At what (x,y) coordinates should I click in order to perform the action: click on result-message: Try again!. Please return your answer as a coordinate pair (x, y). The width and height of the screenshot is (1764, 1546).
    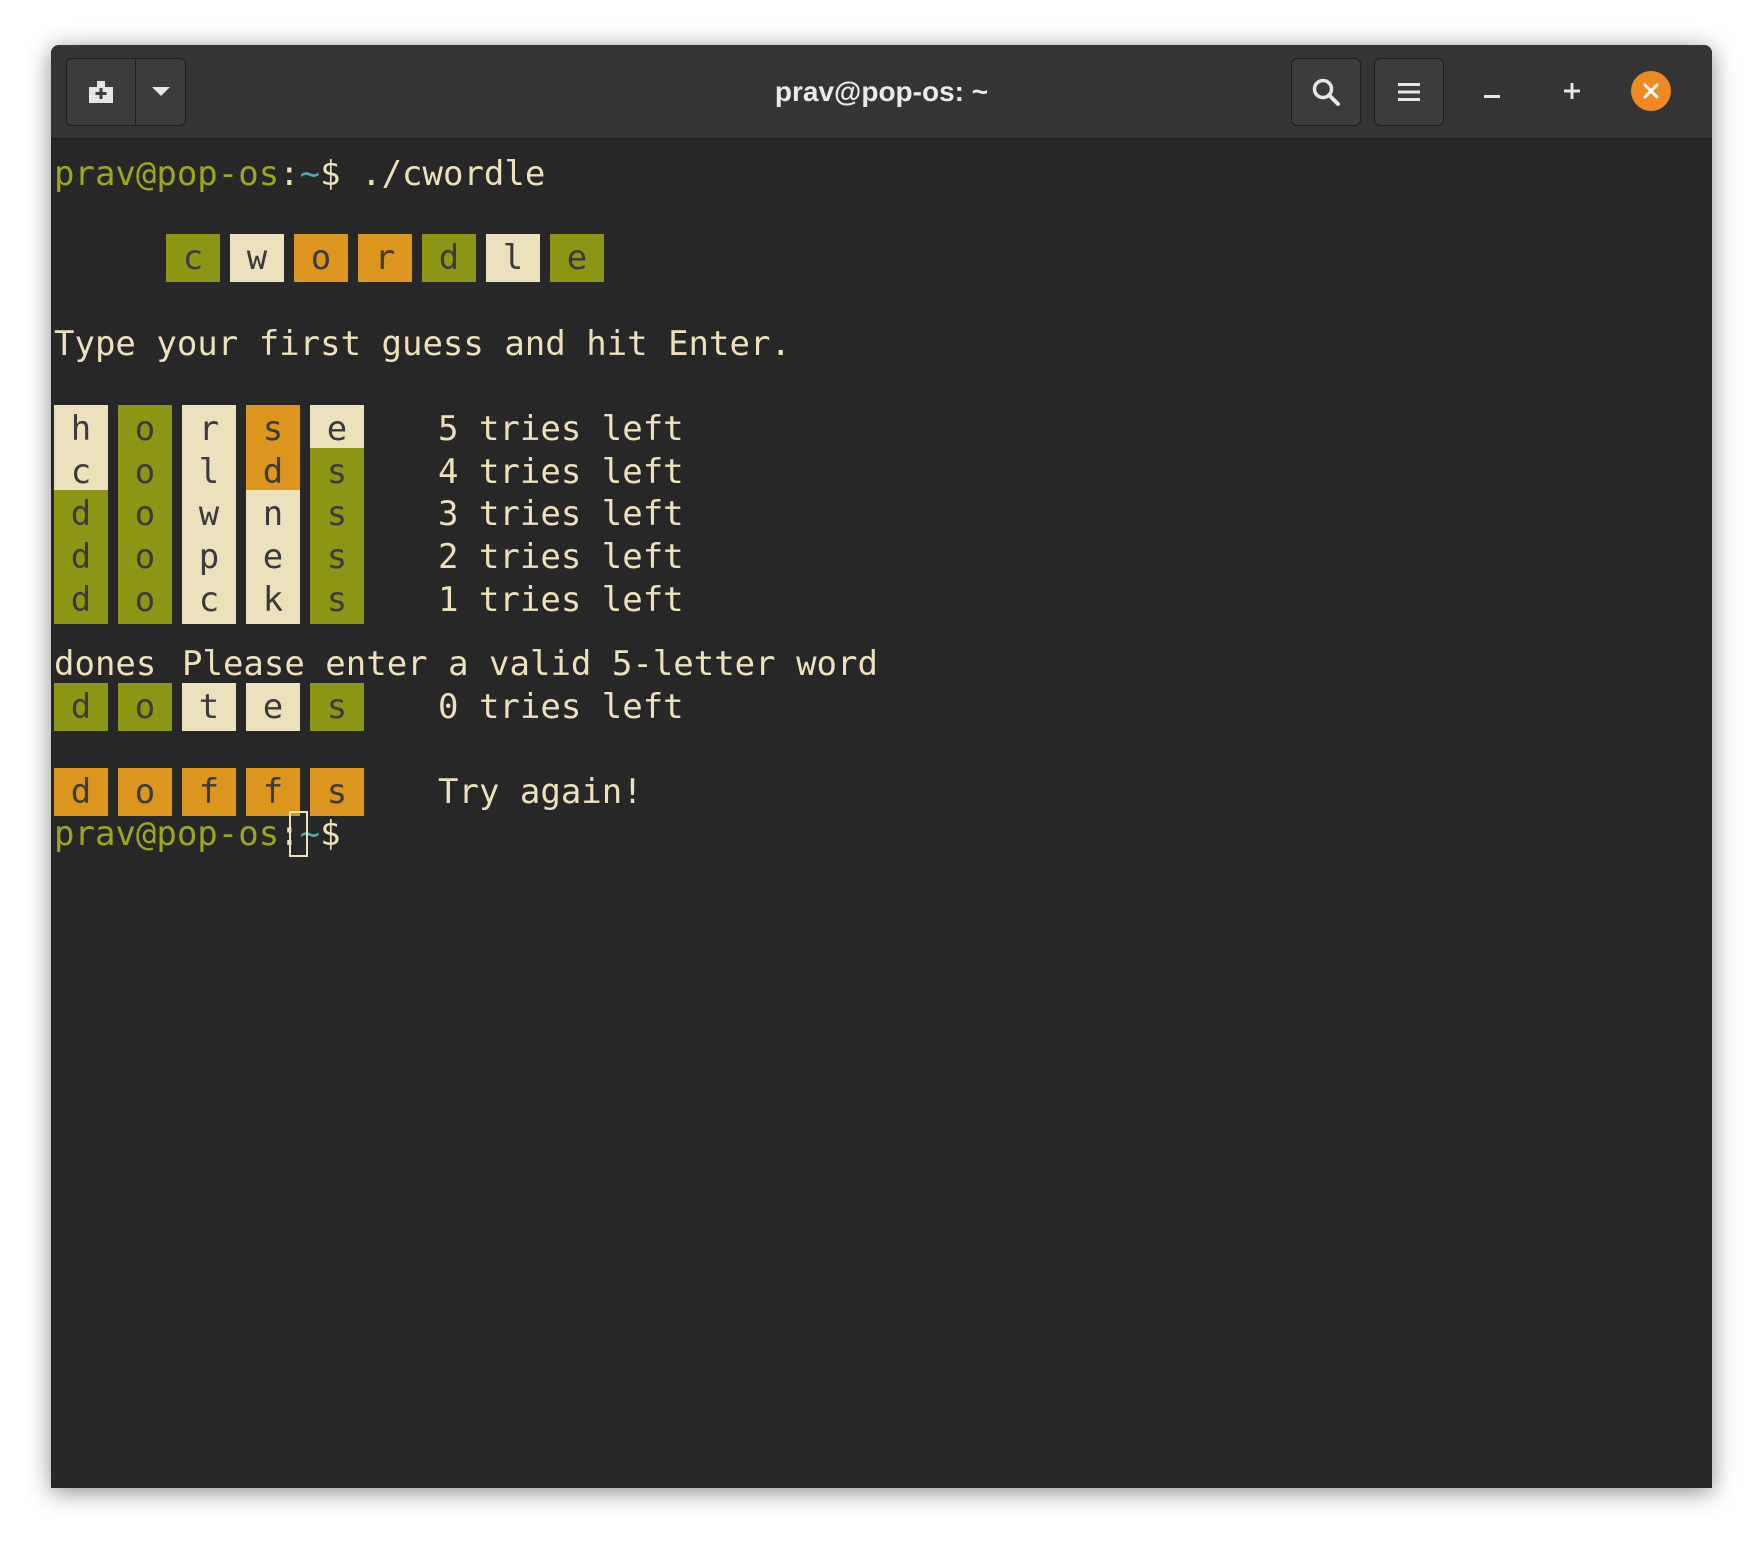
    Looking at the image, I should click on (540, 792).